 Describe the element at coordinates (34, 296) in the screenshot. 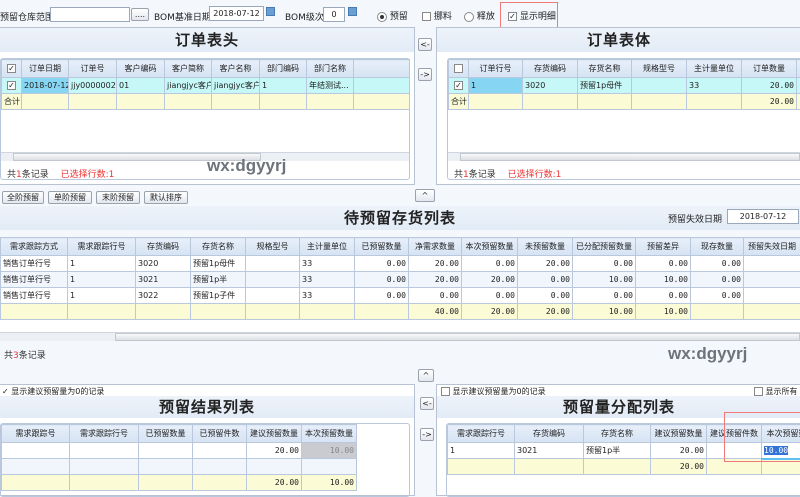

I see `table-cell: 销售订单行号` at that location.